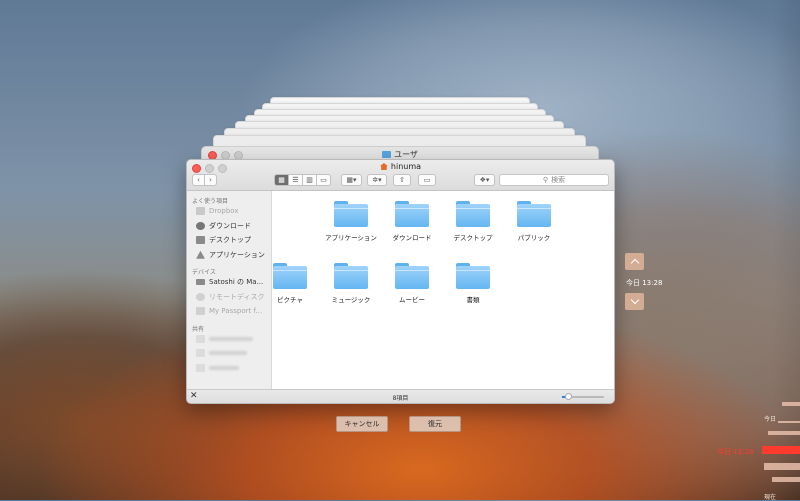 The height and width of the screenshot is (501, 800). What do you see at coordinates (200, 225) in the screenshot?
I see `download-icon` at bounding box center [200, 225].